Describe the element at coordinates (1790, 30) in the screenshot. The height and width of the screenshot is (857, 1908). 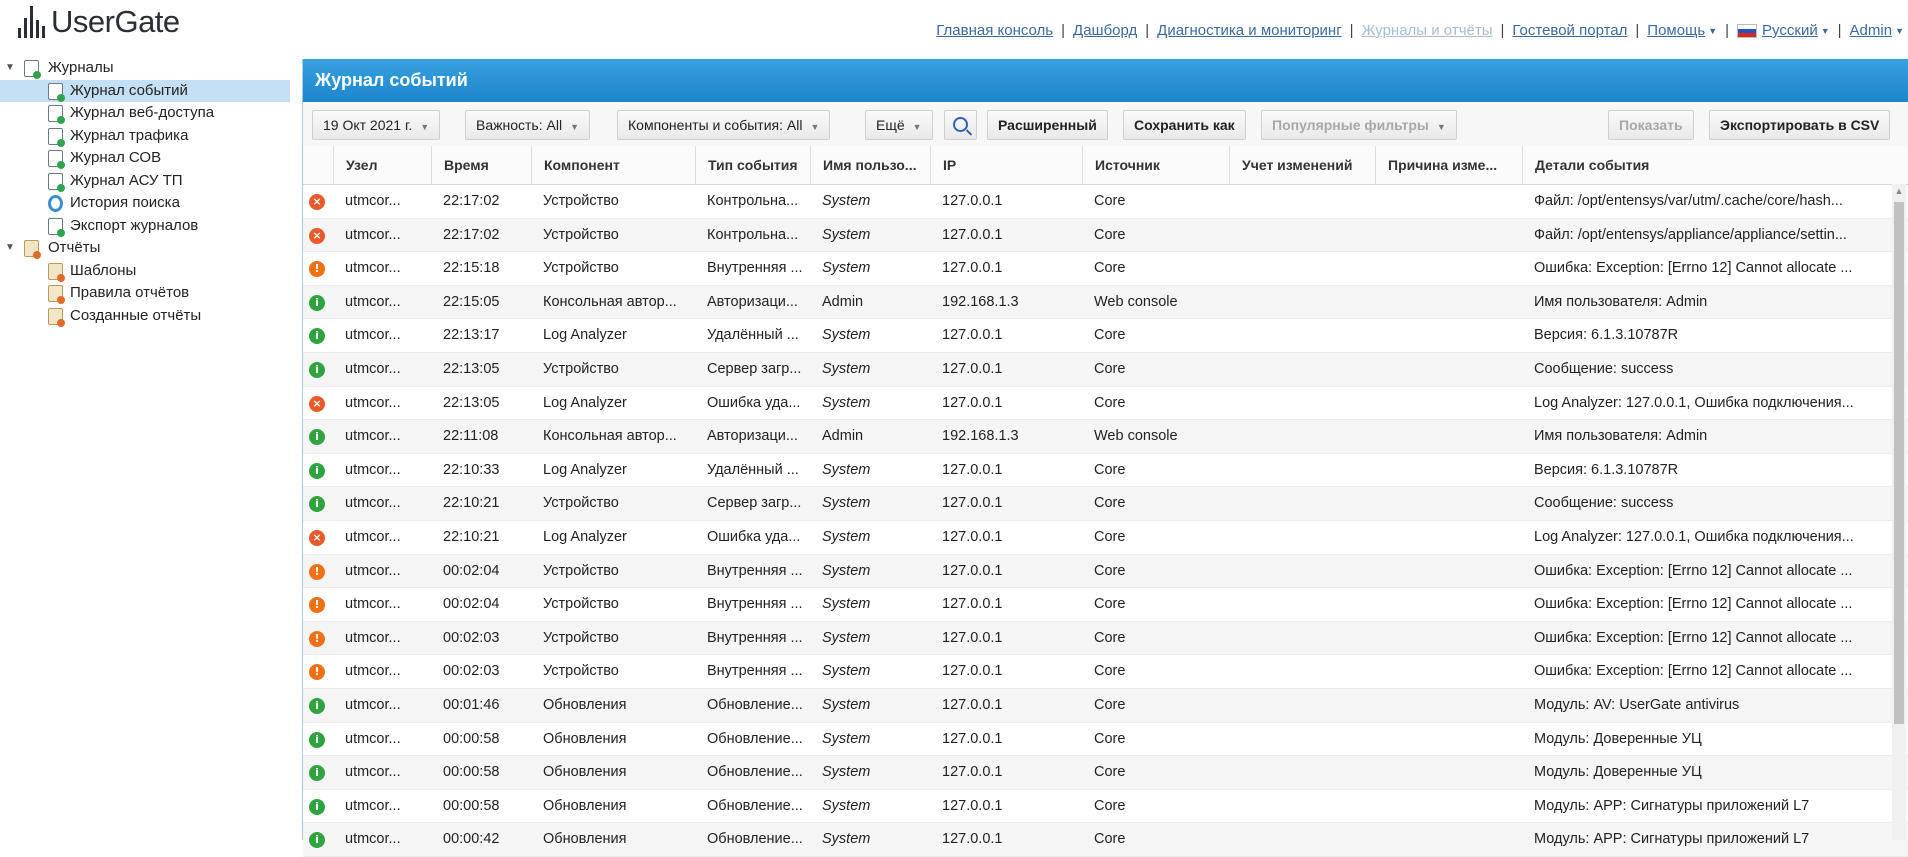
I see `nav-link-6: Русский` at that location.